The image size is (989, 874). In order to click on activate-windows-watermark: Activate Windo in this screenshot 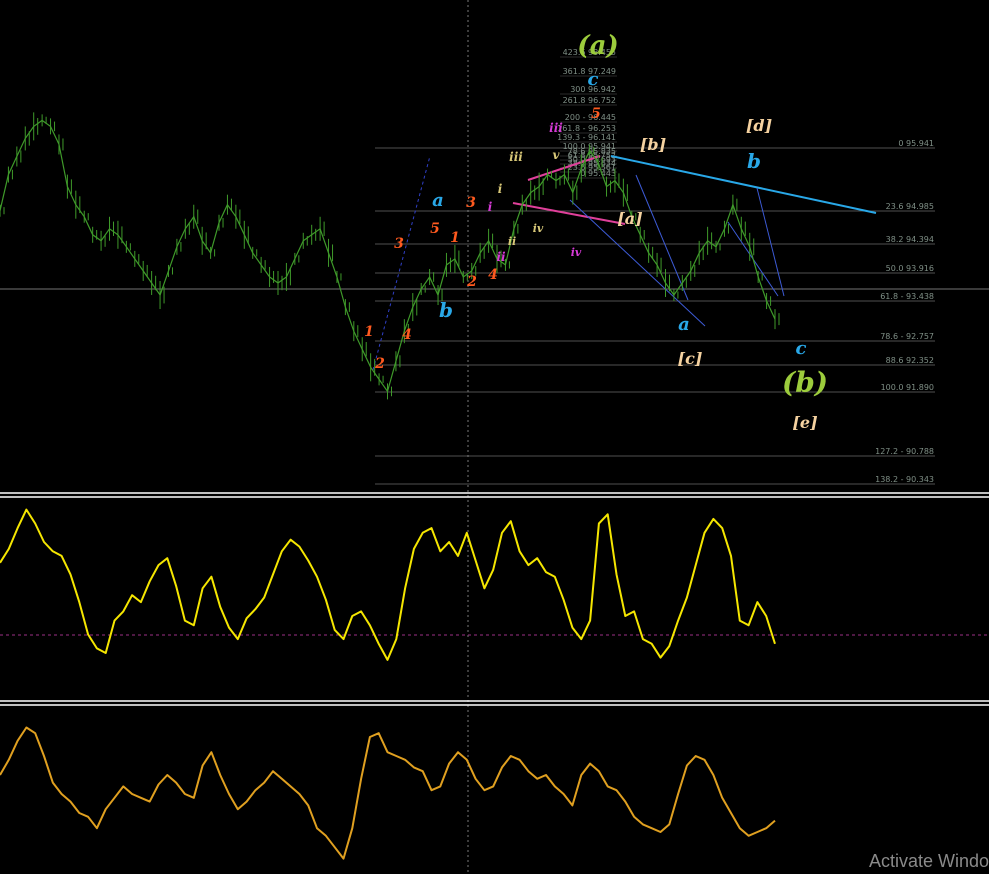, I will do `click(928, 861)`.